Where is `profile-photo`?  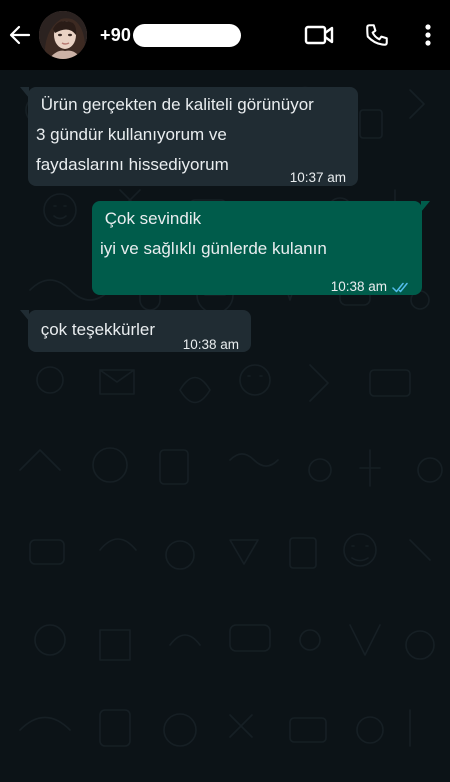 profile-photo is located at coordinates (63, 35).